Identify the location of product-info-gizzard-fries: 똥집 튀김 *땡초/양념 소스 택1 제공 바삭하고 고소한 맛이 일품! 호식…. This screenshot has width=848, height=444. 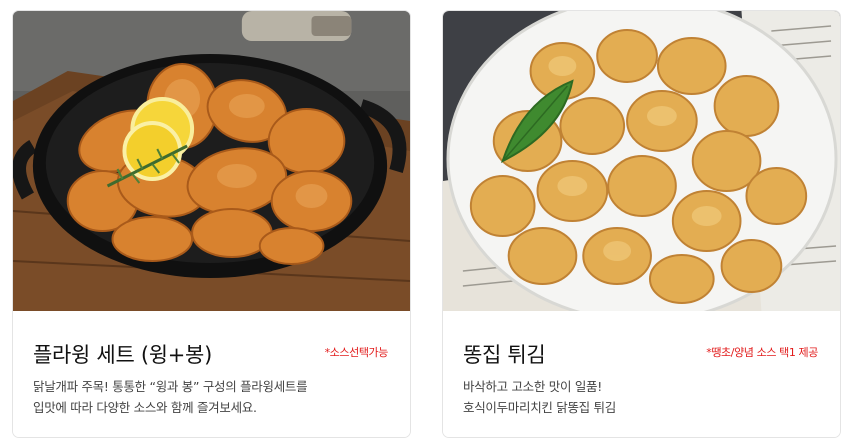
(641, 374).